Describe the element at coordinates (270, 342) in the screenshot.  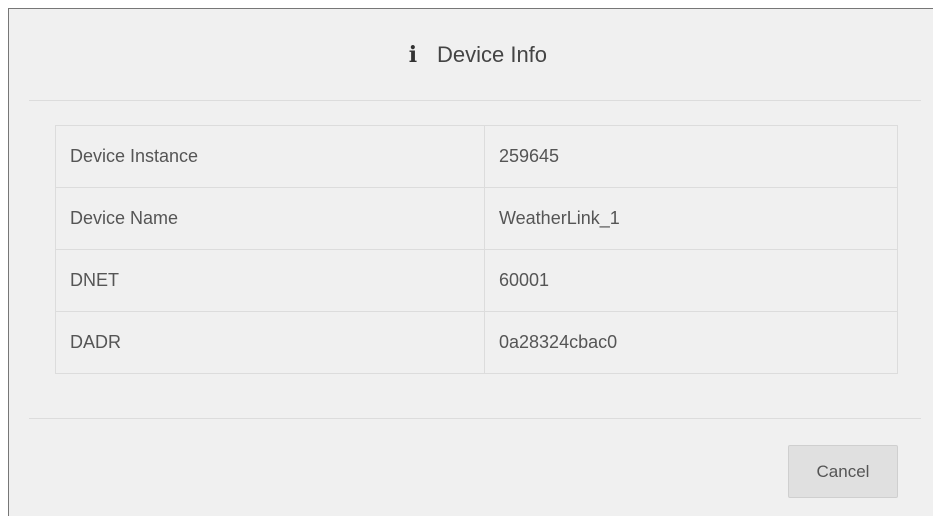
I see `row-label: DADR` at that location.